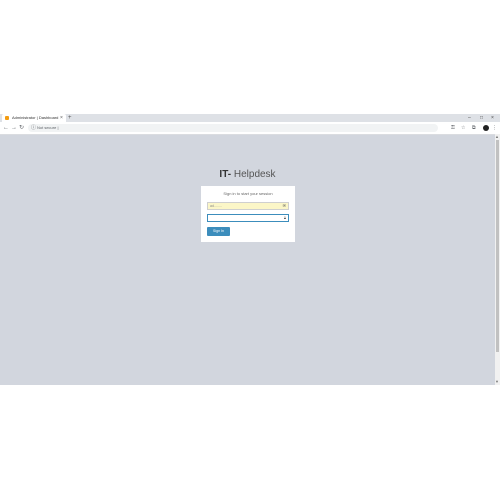 This screenshot has width=500, height=500. I want to click on app-logo: IT- Helpdesk, so click(247, 174).